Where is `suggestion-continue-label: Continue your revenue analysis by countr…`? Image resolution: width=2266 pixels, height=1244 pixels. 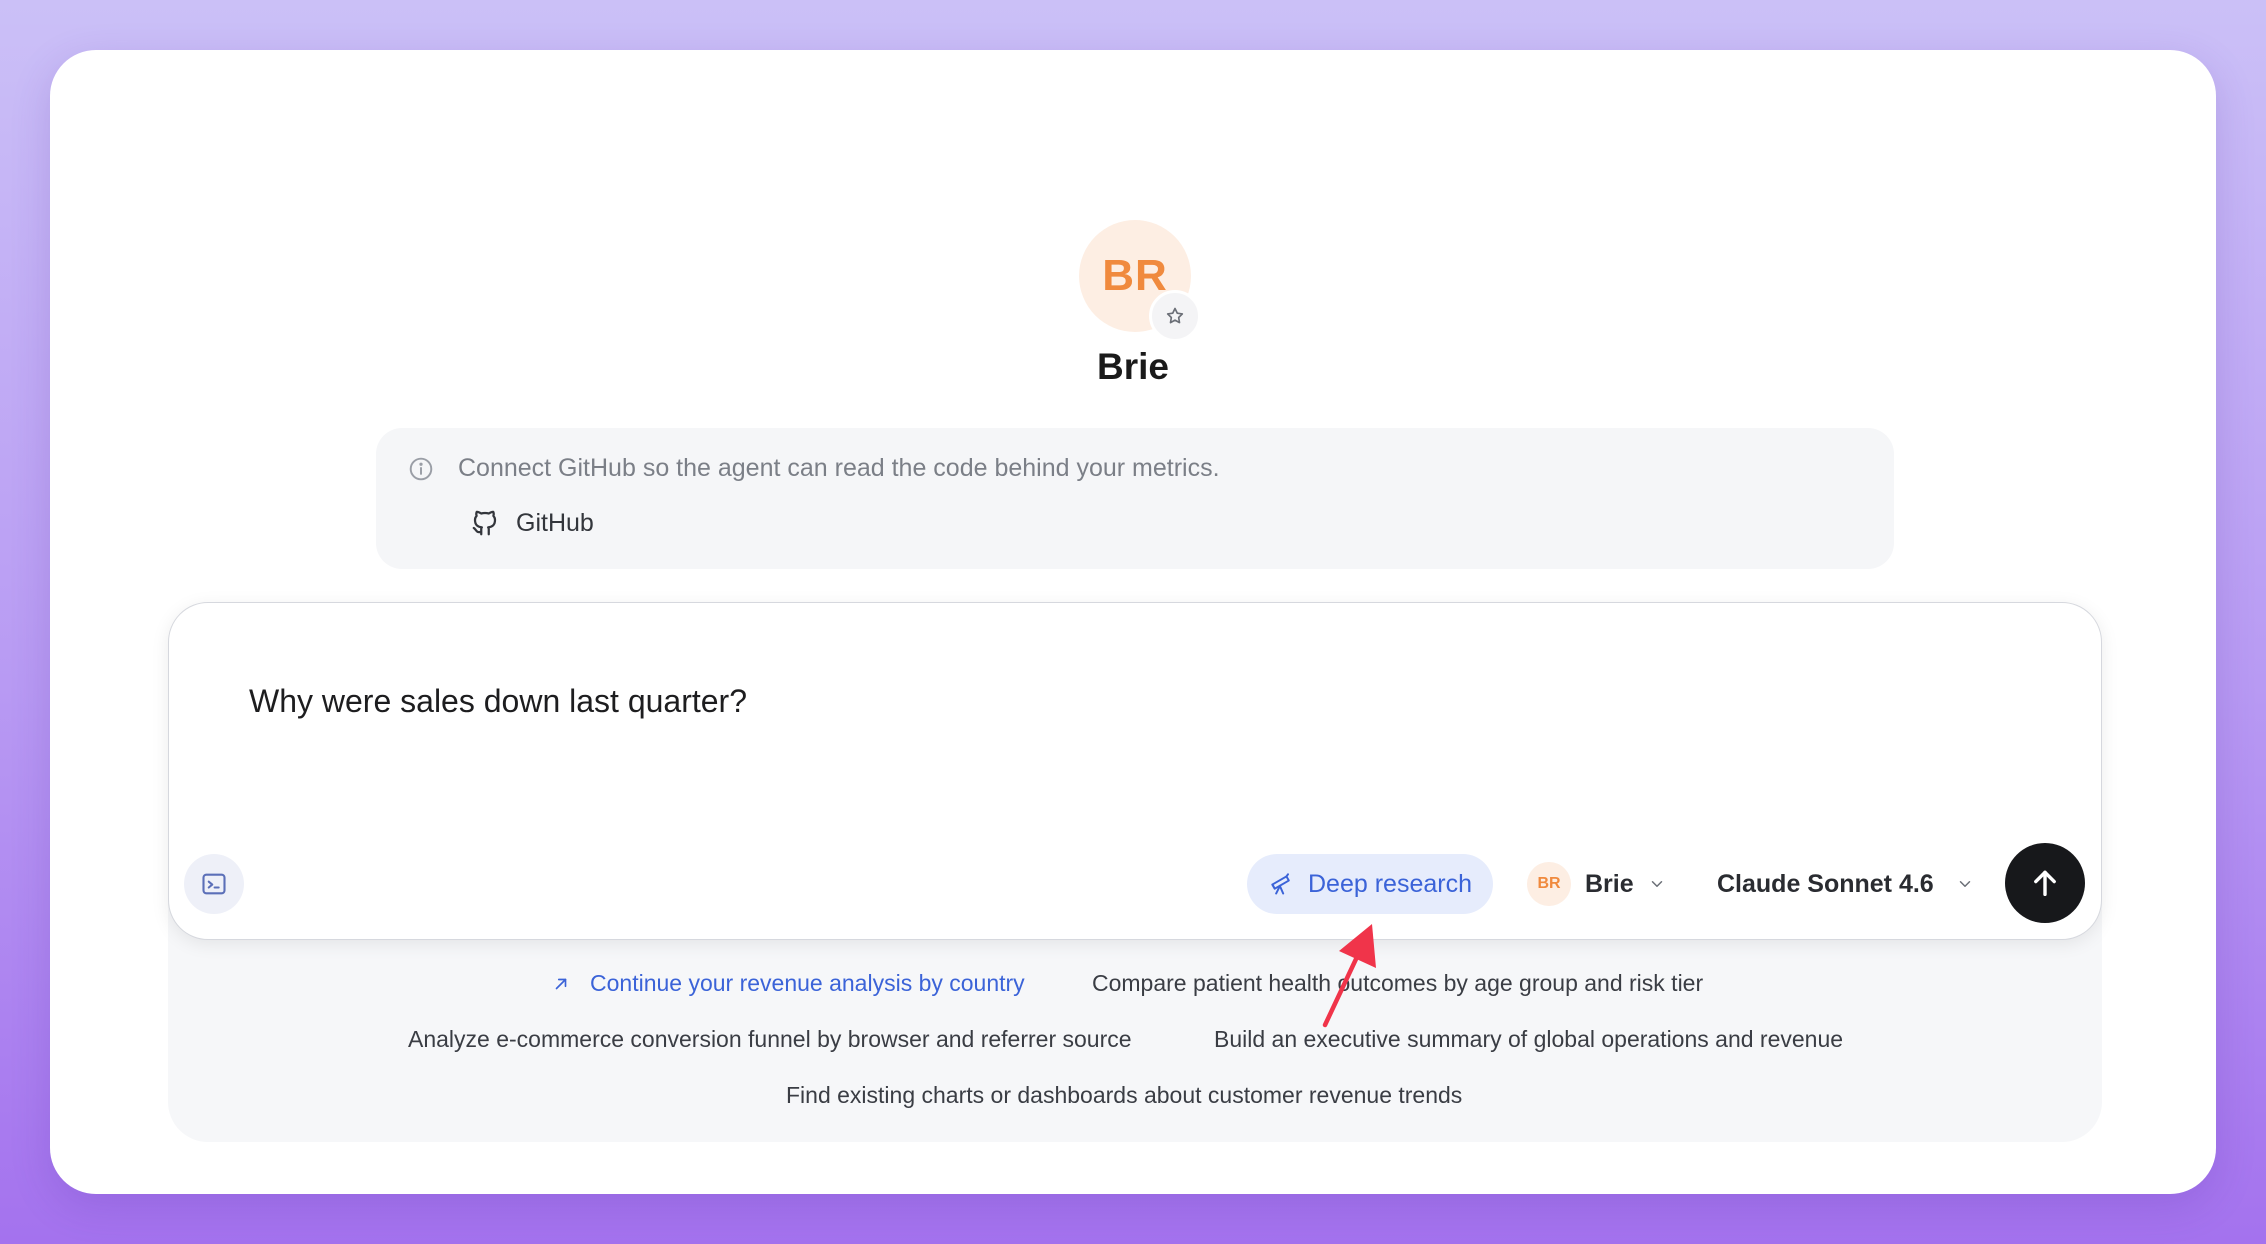 suggestion-continue-label: Continue your revenue analysis by countr… is located at coordinates (807, 983).